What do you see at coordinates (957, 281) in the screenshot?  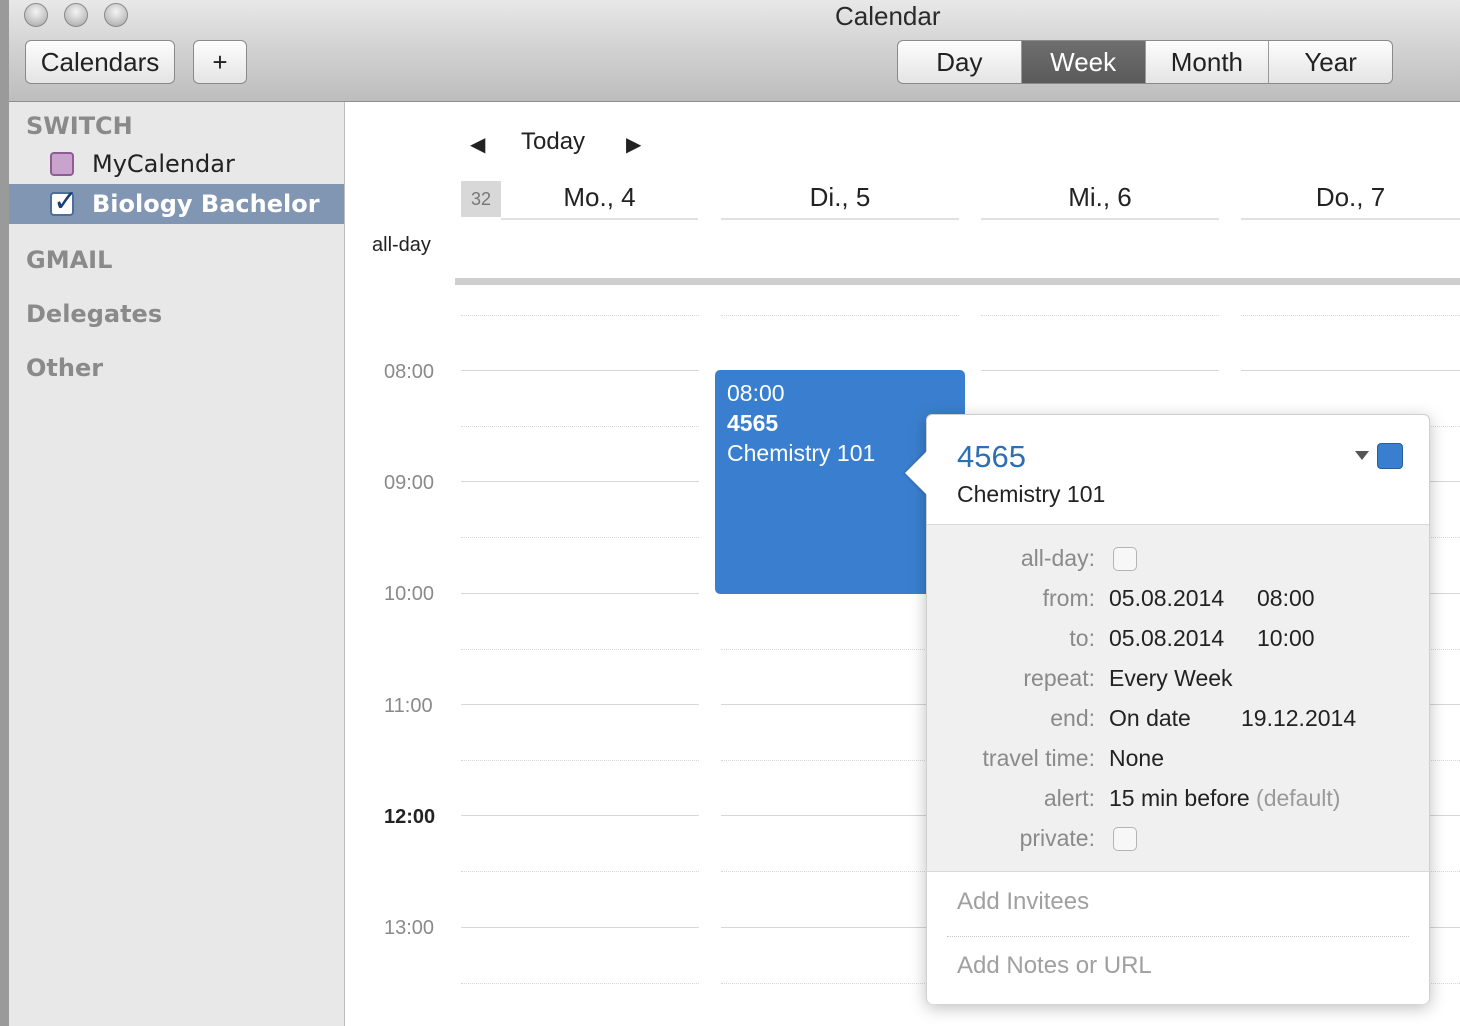 I see `all-day-separator` at bounding box center [957, 281].